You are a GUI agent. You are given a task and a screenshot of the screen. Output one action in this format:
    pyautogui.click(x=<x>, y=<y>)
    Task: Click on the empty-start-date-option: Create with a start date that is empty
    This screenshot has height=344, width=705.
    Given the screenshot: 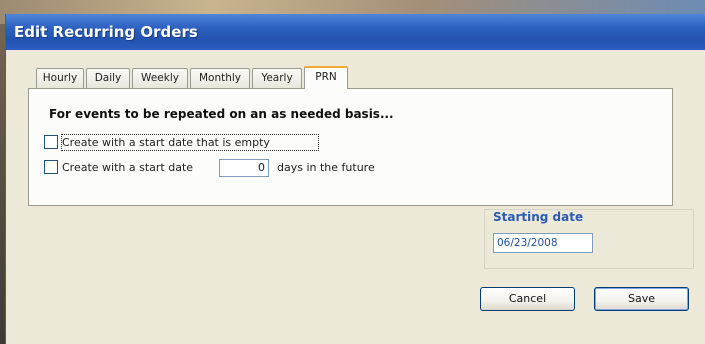 What is the action you would take?
    pyautogui.click(x=184, y=143)
    